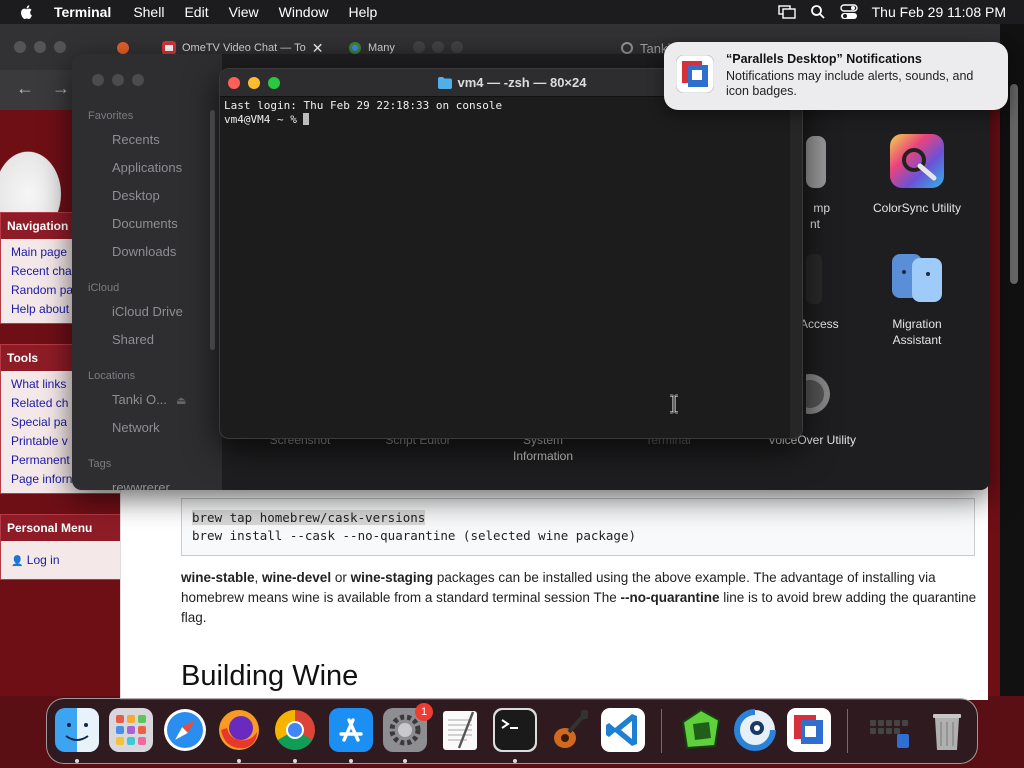 The height and width of the screenshot is (768, 1024). I want to click on term-wine-stable: wine-stable, so click(218, 577).